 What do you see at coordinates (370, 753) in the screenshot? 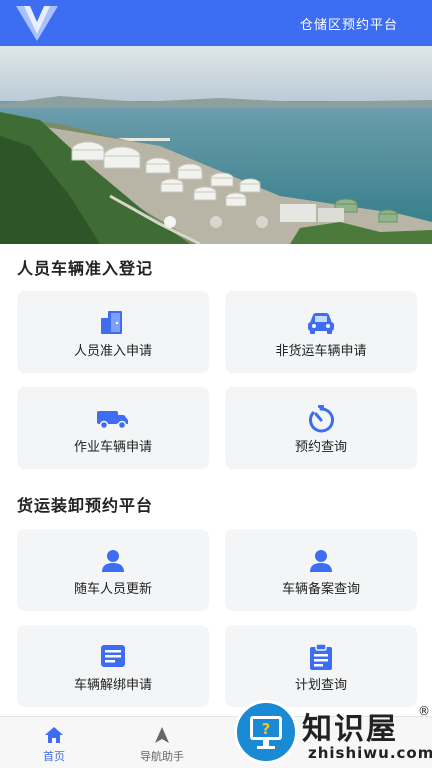
I see `watermark-url: zhishiwu.com` at bounding box center [370, 753].